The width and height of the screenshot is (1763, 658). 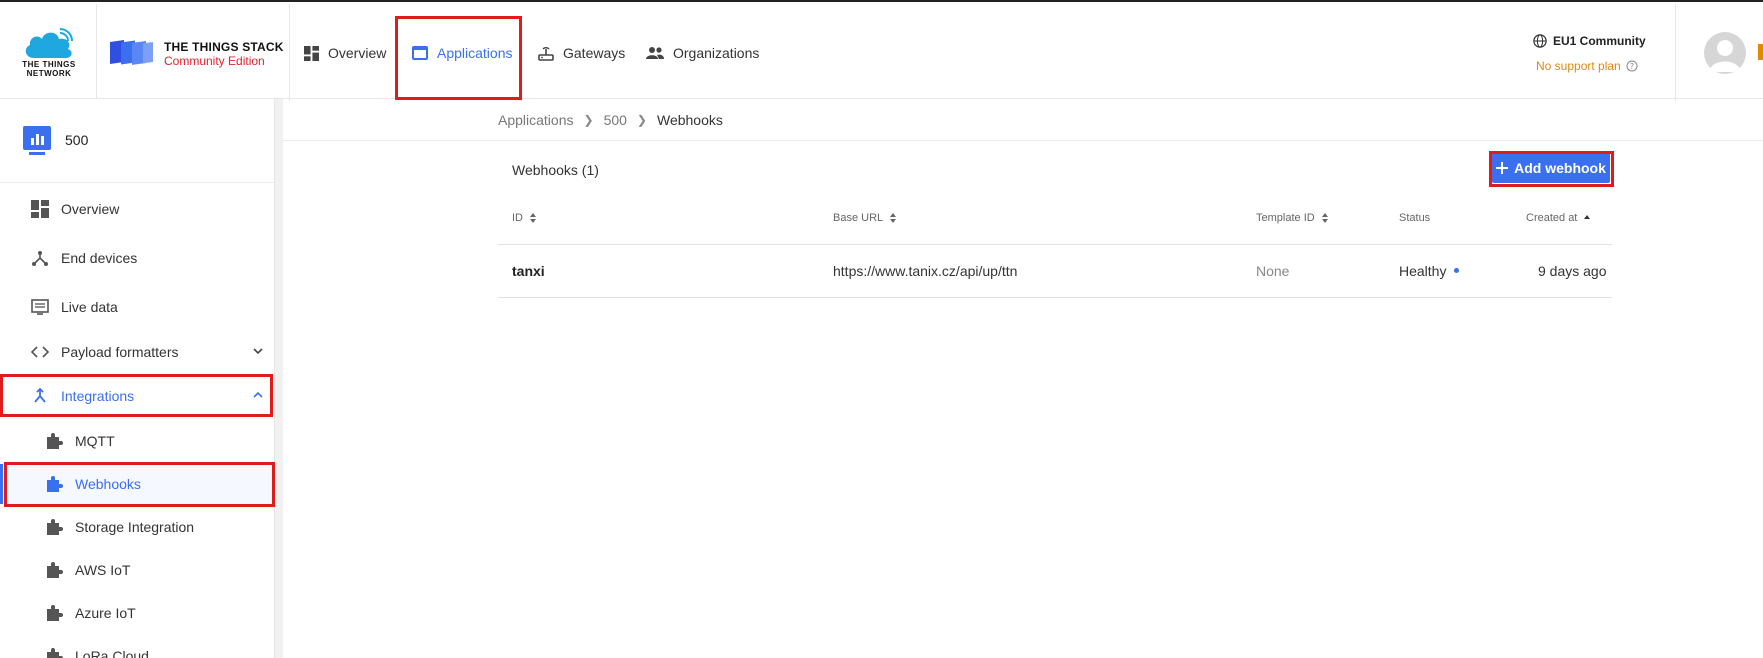 What do you see at coordinates (524, 218) in the screenshot?
I see `column-header-id: ID` at bounding box center [524, 218].